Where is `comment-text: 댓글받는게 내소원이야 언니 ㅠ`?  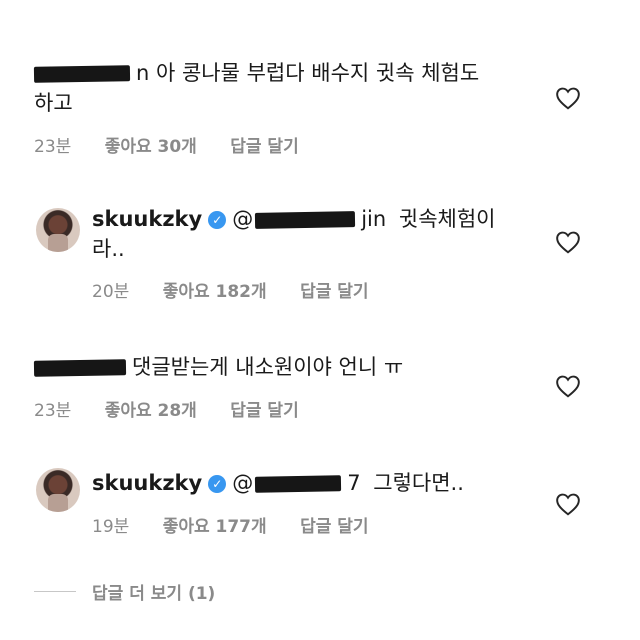
comment-text: 댓글받는게 내소원이야 언니 ㅠ is located at coordinates (218, 367).